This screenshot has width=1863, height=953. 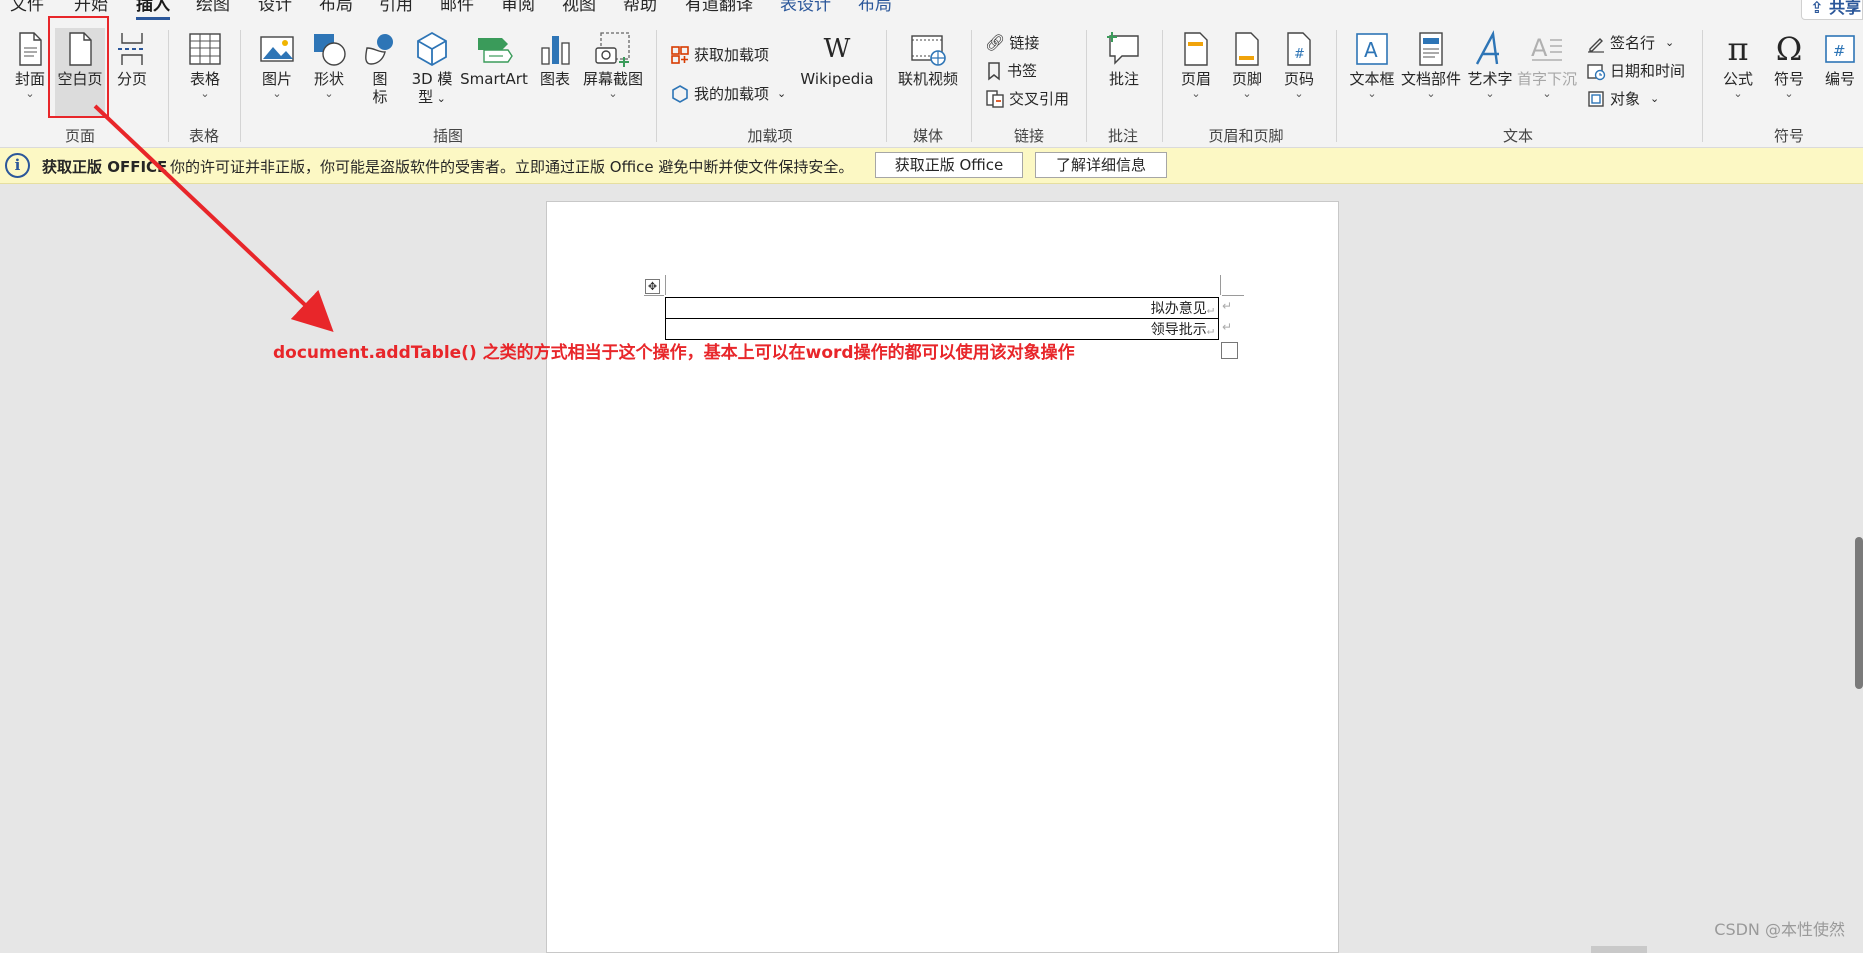 I want to click on link-icon: 🔗︎, so click(x=995, y=42).